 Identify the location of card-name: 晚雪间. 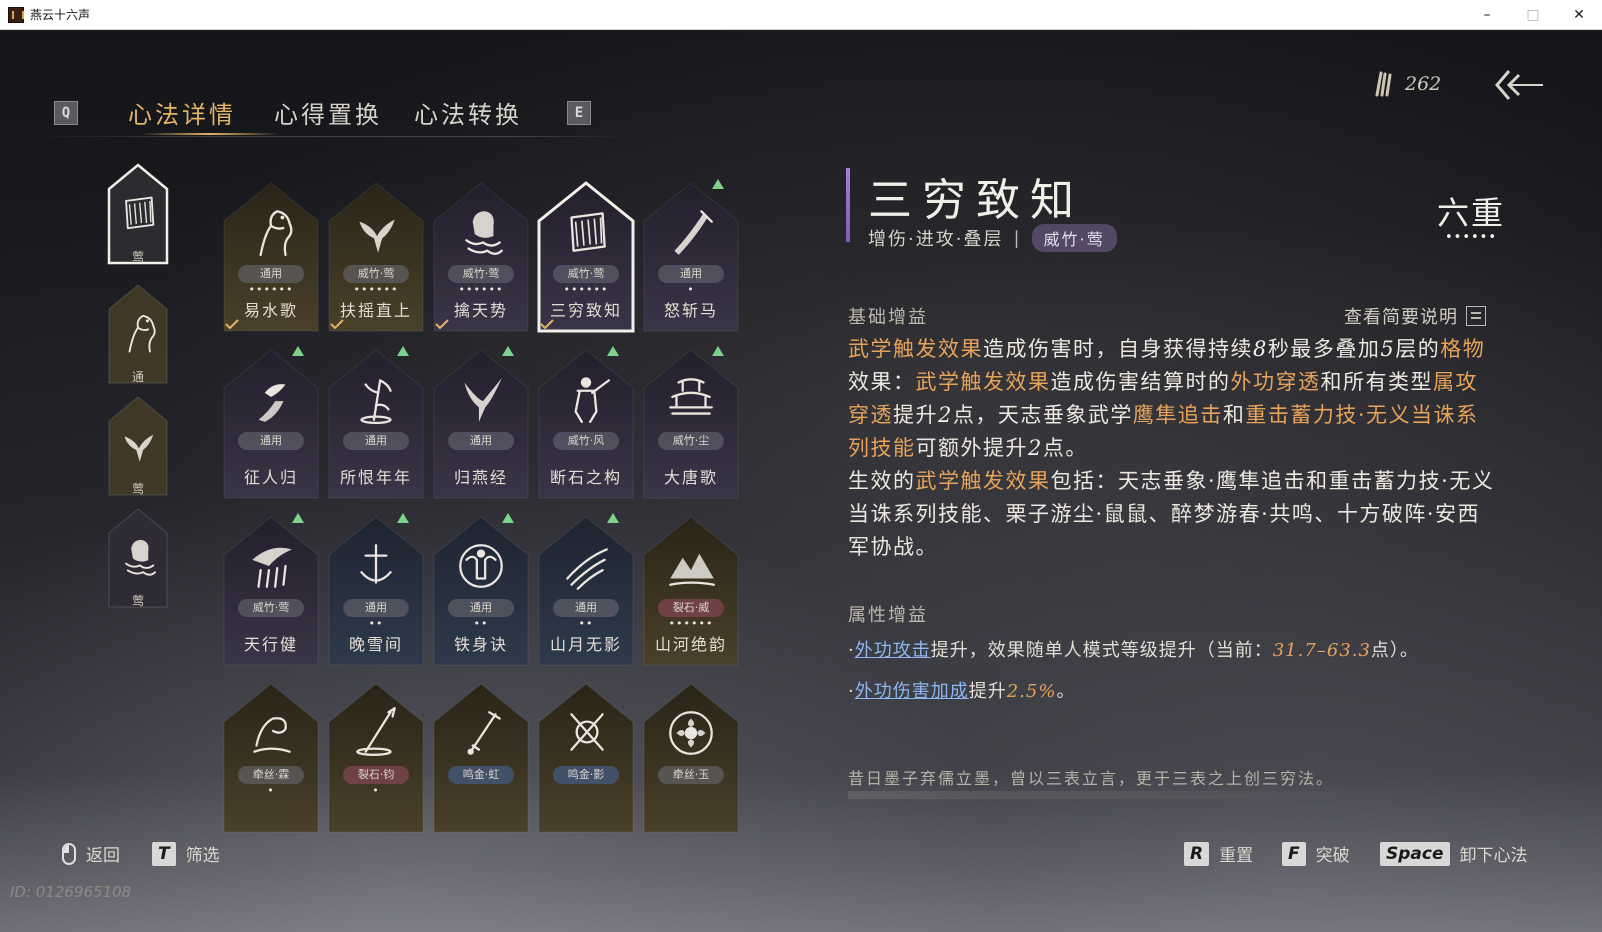
(375, 644).